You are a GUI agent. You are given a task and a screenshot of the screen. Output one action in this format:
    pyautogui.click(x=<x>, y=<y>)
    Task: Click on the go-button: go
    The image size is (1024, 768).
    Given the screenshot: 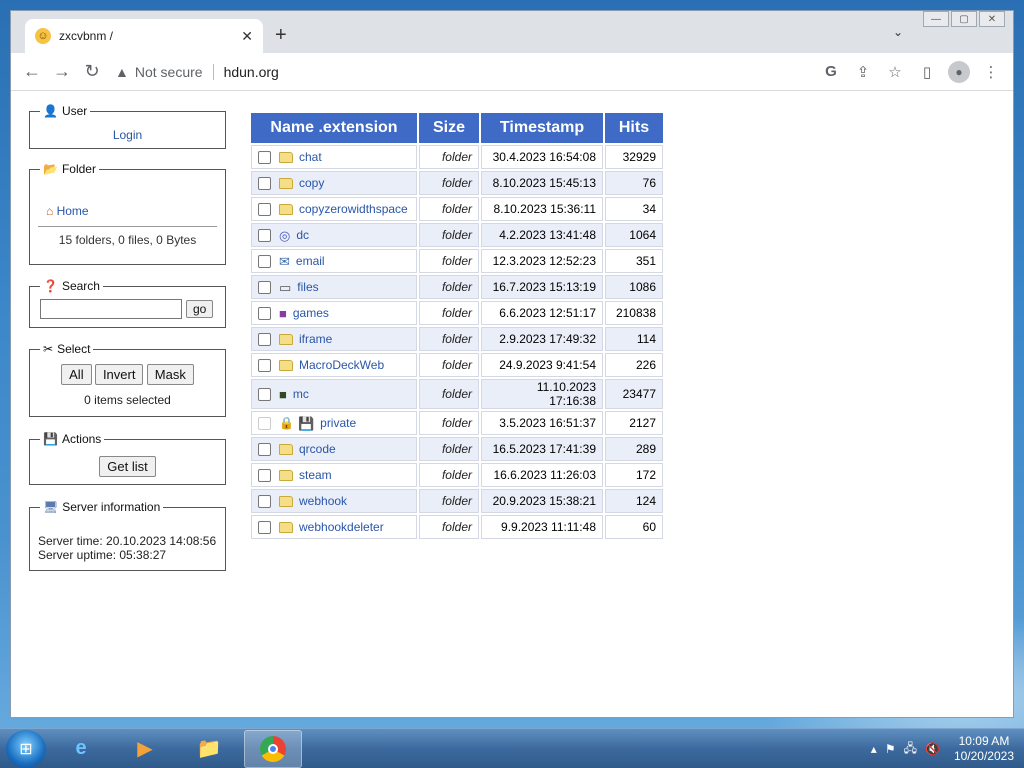 What is the action you would take?
    pyautogui.click(x=200, y=309)
    